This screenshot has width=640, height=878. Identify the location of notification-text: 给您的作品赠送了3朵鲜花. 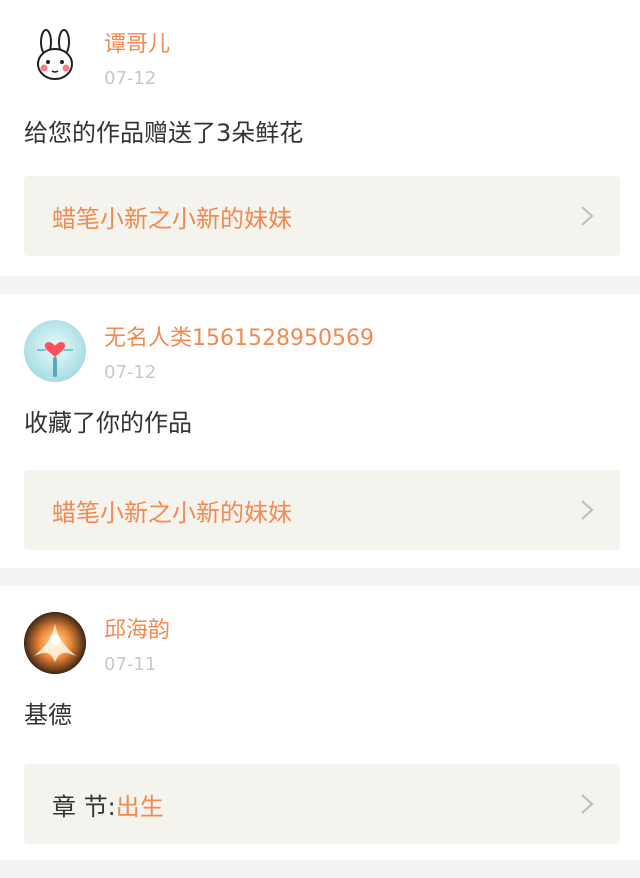
(164, 133).